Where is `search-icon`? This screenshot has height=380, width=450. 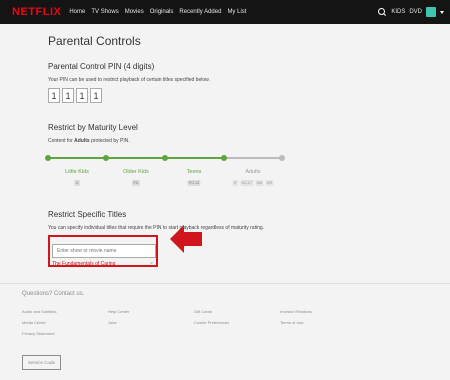 search-icon is located at coordinates (382, 12).